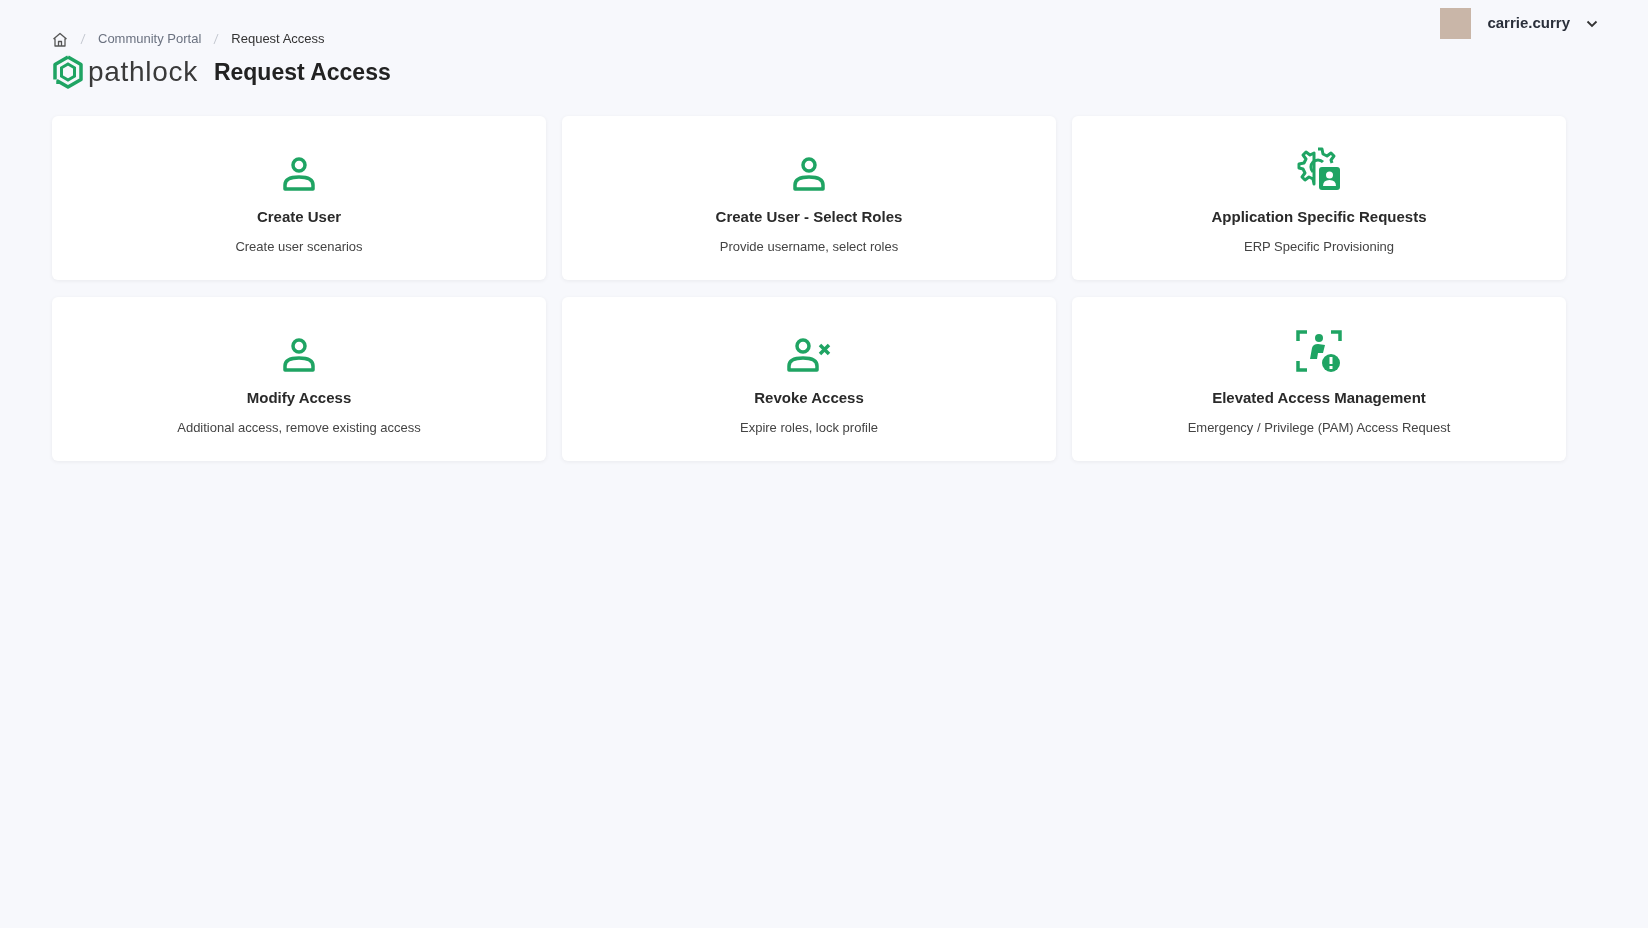  I want to click on hexagon-logo-icon, so click(68, 72).